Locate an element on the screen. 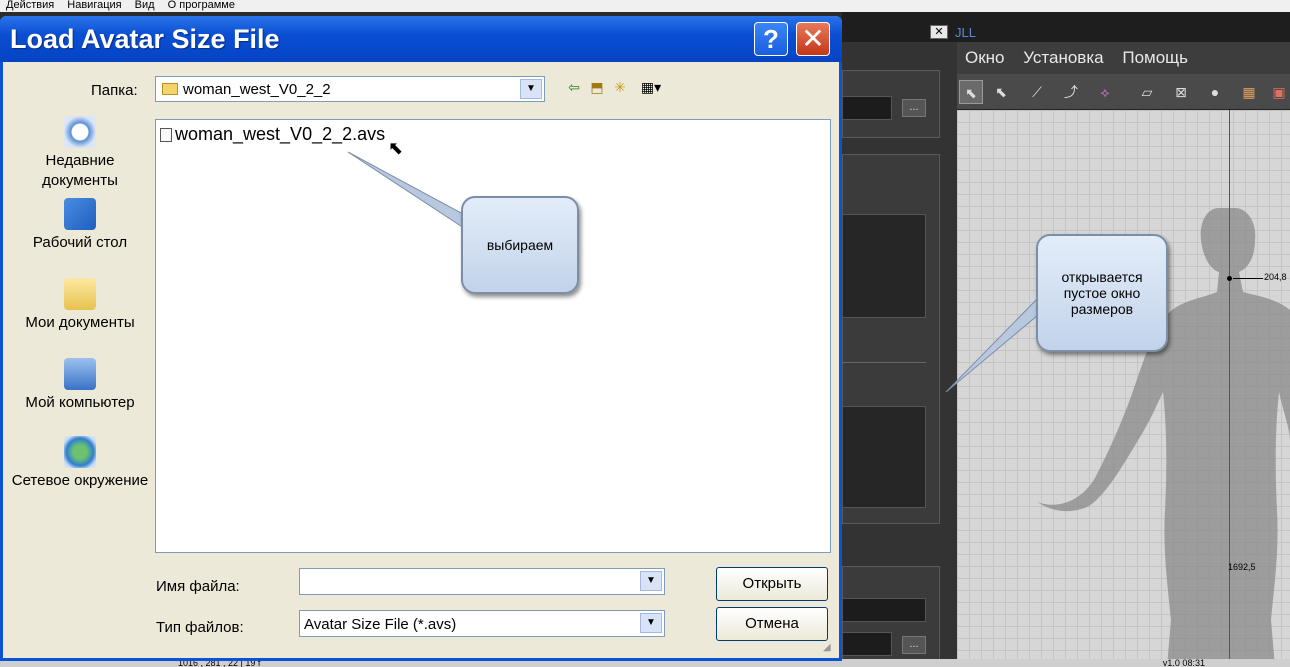 This screenshot has width=1290, height=667. callout-empty-window: открывается пустое окно размеров is located at coordinates (1102, 293).